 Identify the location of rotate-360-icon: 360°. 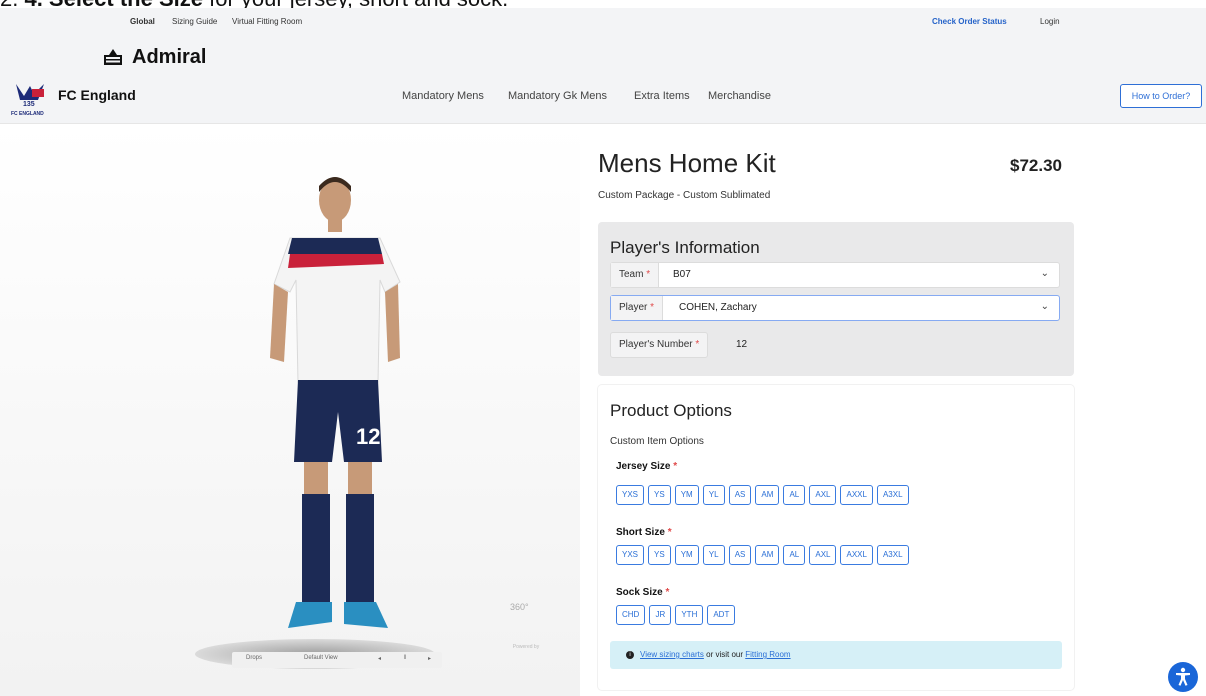
(519, 607).